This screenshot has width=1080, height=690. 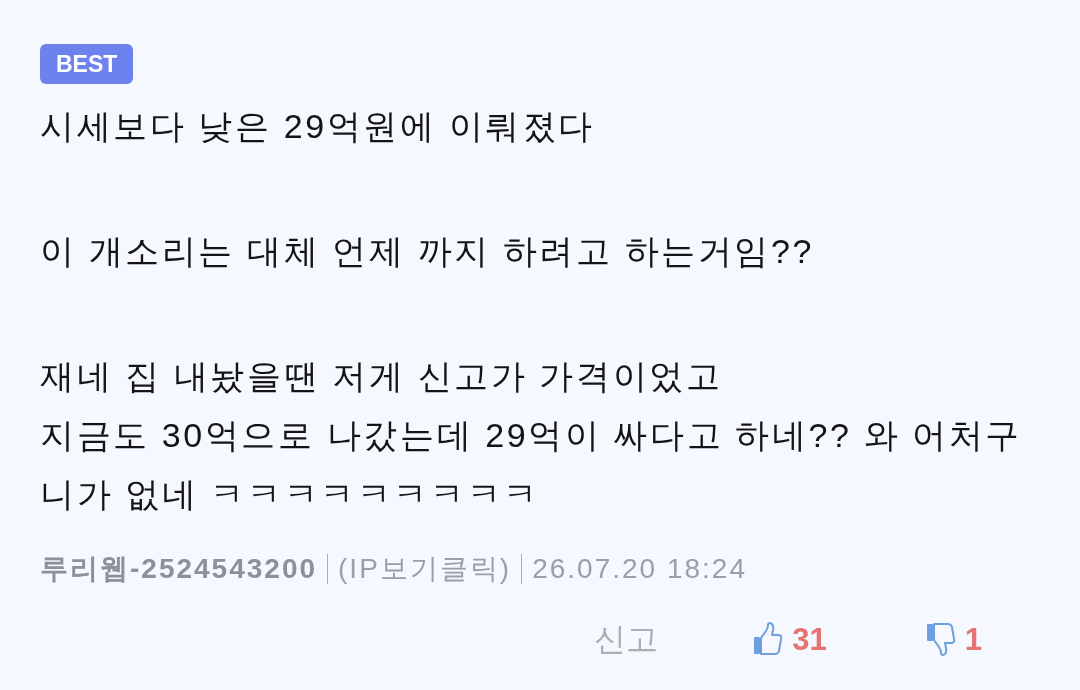 I want to click on comment-text-line: 이 개소리는 대체 언제 까지 하려고 하는거임??, so click(x=427, y=251).